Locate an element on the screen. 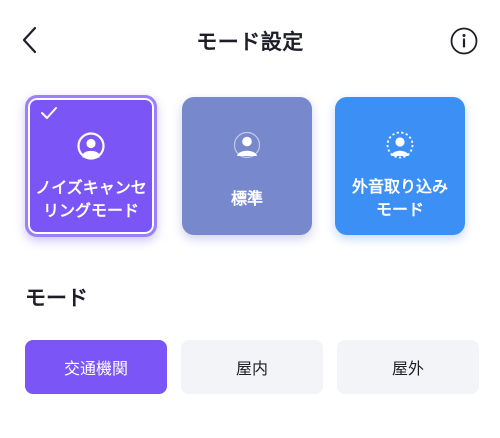 The image size is (500, 438). ambient-person-icon is located at coordinates (400, 145).